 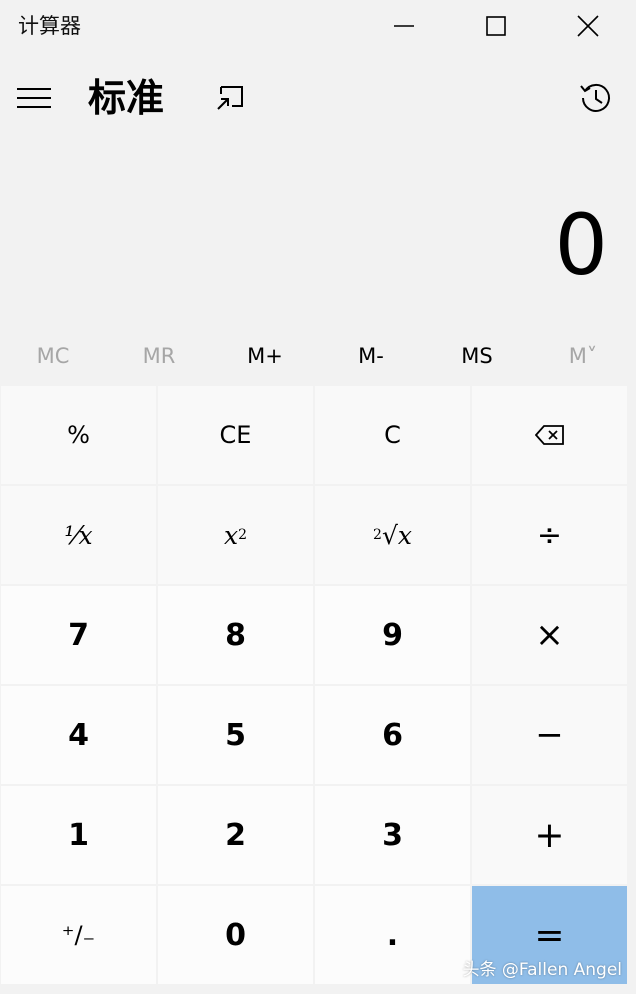 What do you see at coordinates (49, 26) in the screenshot?
I see `app-title: 计算器` at bounding box center [49, 26].